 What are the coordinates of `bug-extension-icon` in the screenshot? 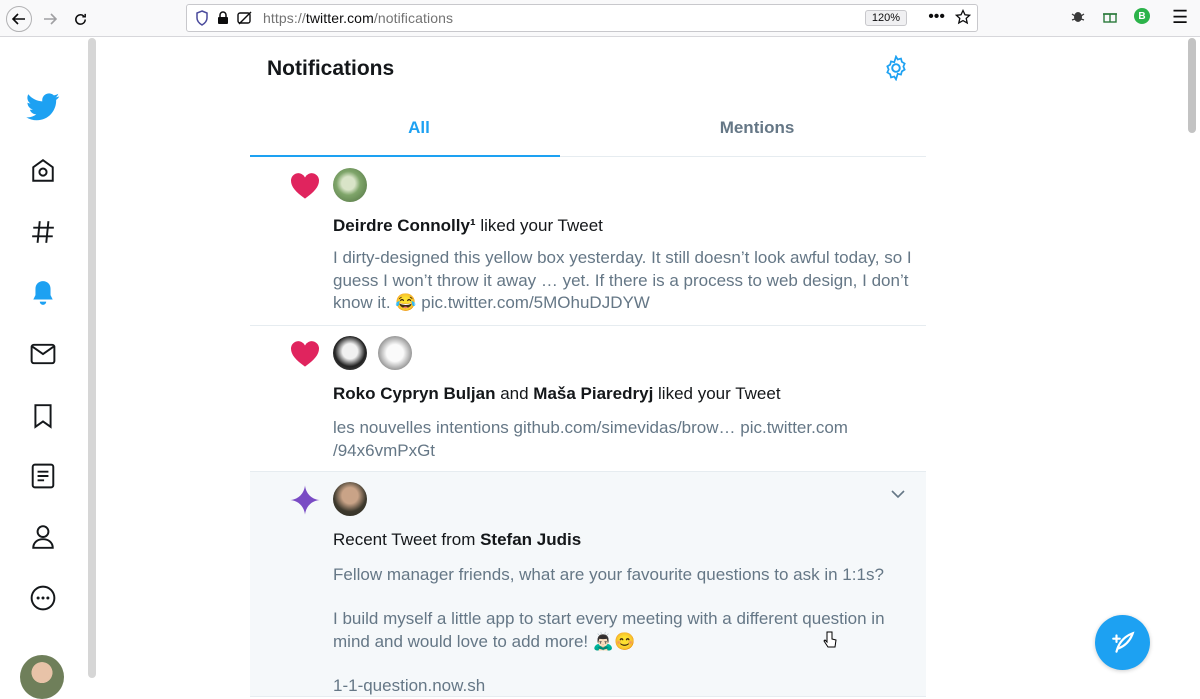 It's located at (1078, 16).